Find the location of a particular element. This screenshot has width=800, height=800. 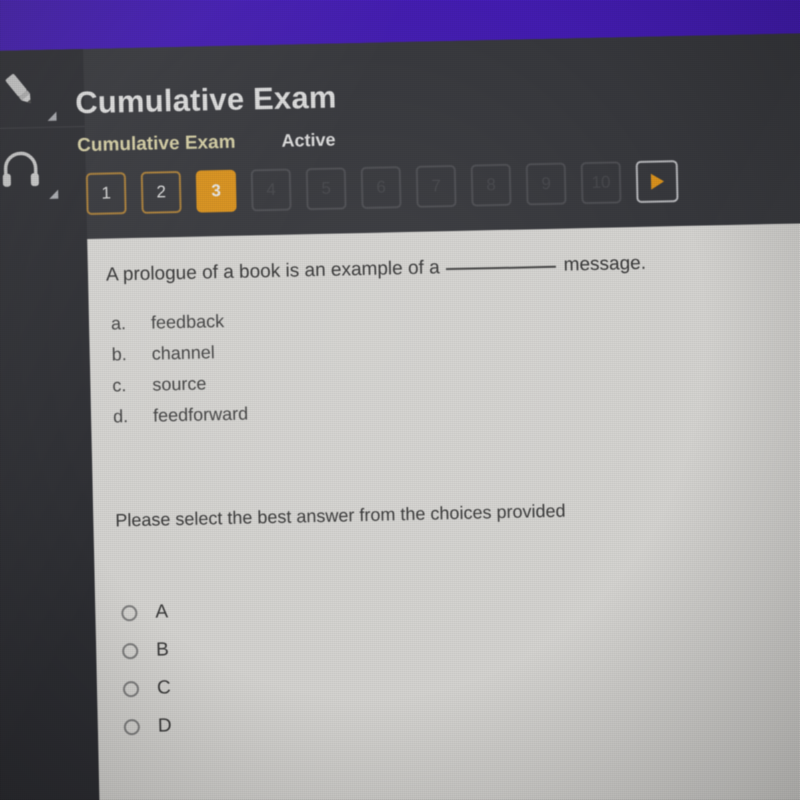

question-number-label: 9 is located at coordinates (546, 183).